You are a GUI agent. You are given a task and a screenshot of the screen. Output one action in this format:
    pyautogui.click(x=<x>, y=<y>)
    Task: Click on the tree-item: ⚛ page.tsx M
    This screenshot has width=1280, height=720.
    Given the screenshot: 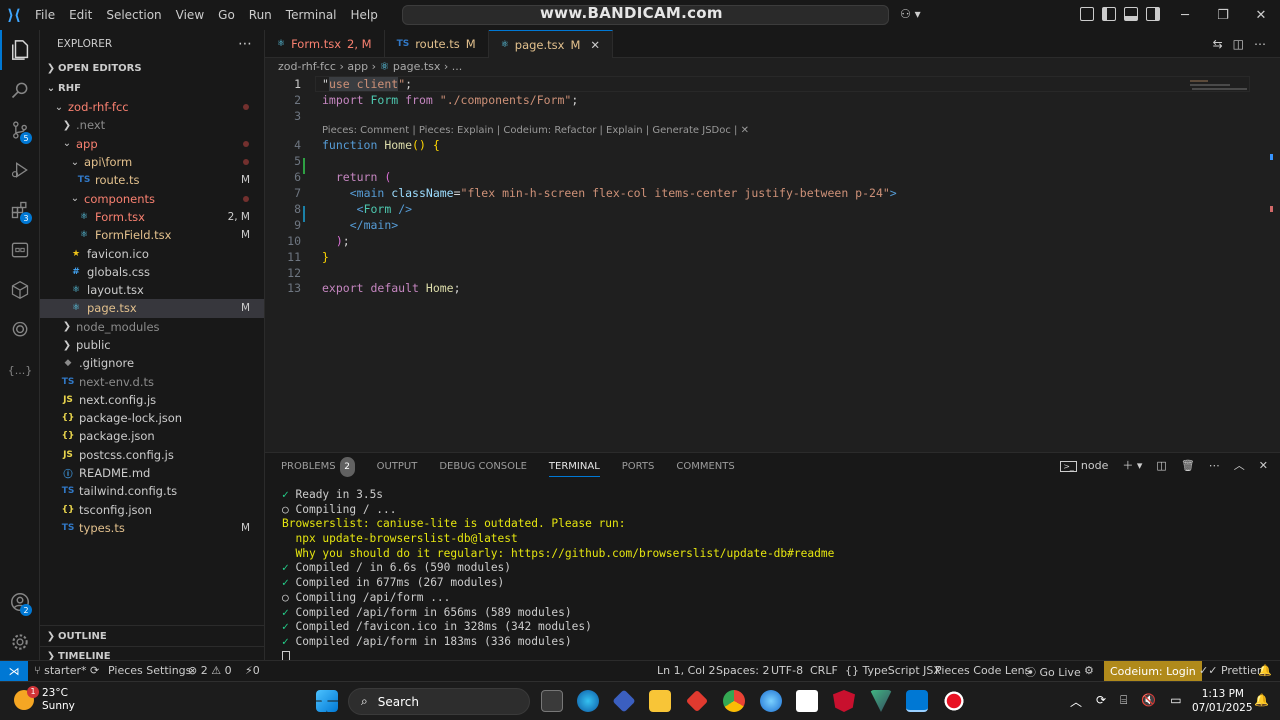 What is the action you would take?
    pyautogui.click(x=152, y=308)
    